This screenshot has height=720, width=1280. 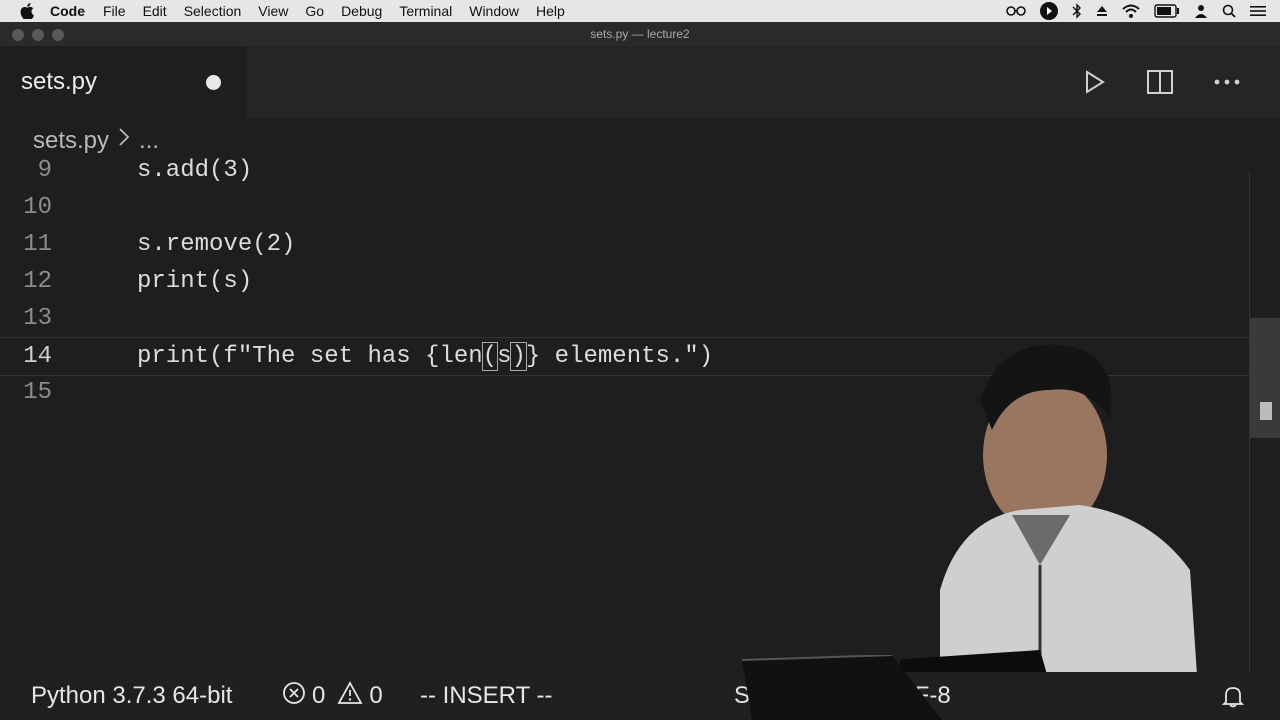 What do you see at coordinates (1227, 82) in the screenshot?
I see `more-icon` at bounding box center [1227, 82].